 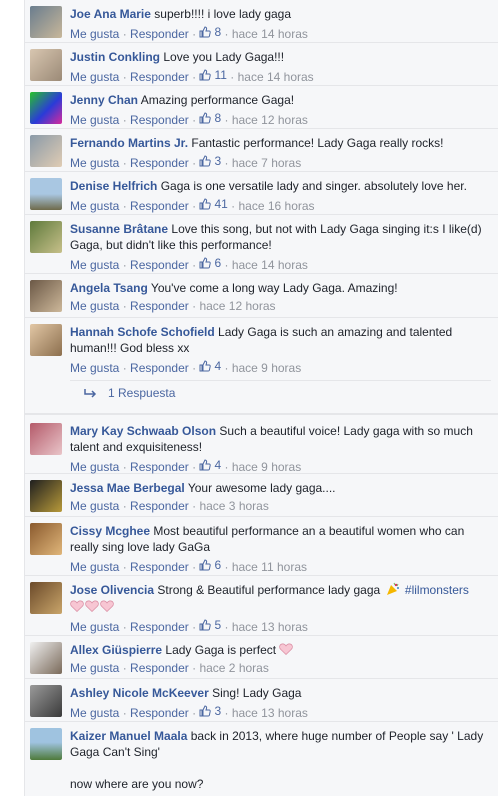 What do you see at coordinates (213, 75) in the screenshot?
I see `like-count: 11` at bounding box center [213, 75].